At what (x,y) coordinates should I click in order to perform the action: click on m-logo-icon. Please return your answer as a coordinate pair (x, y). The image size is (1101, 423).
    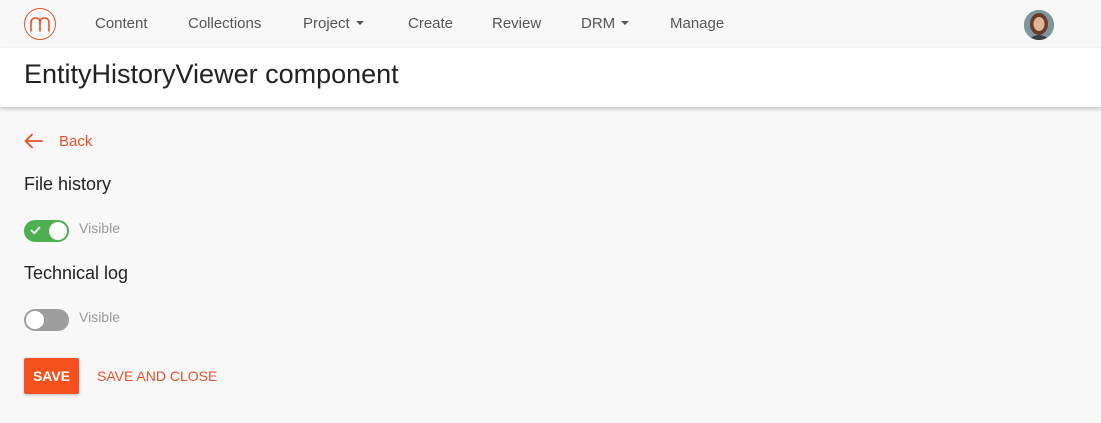
    Looking at the image, I should click on (40, 24).